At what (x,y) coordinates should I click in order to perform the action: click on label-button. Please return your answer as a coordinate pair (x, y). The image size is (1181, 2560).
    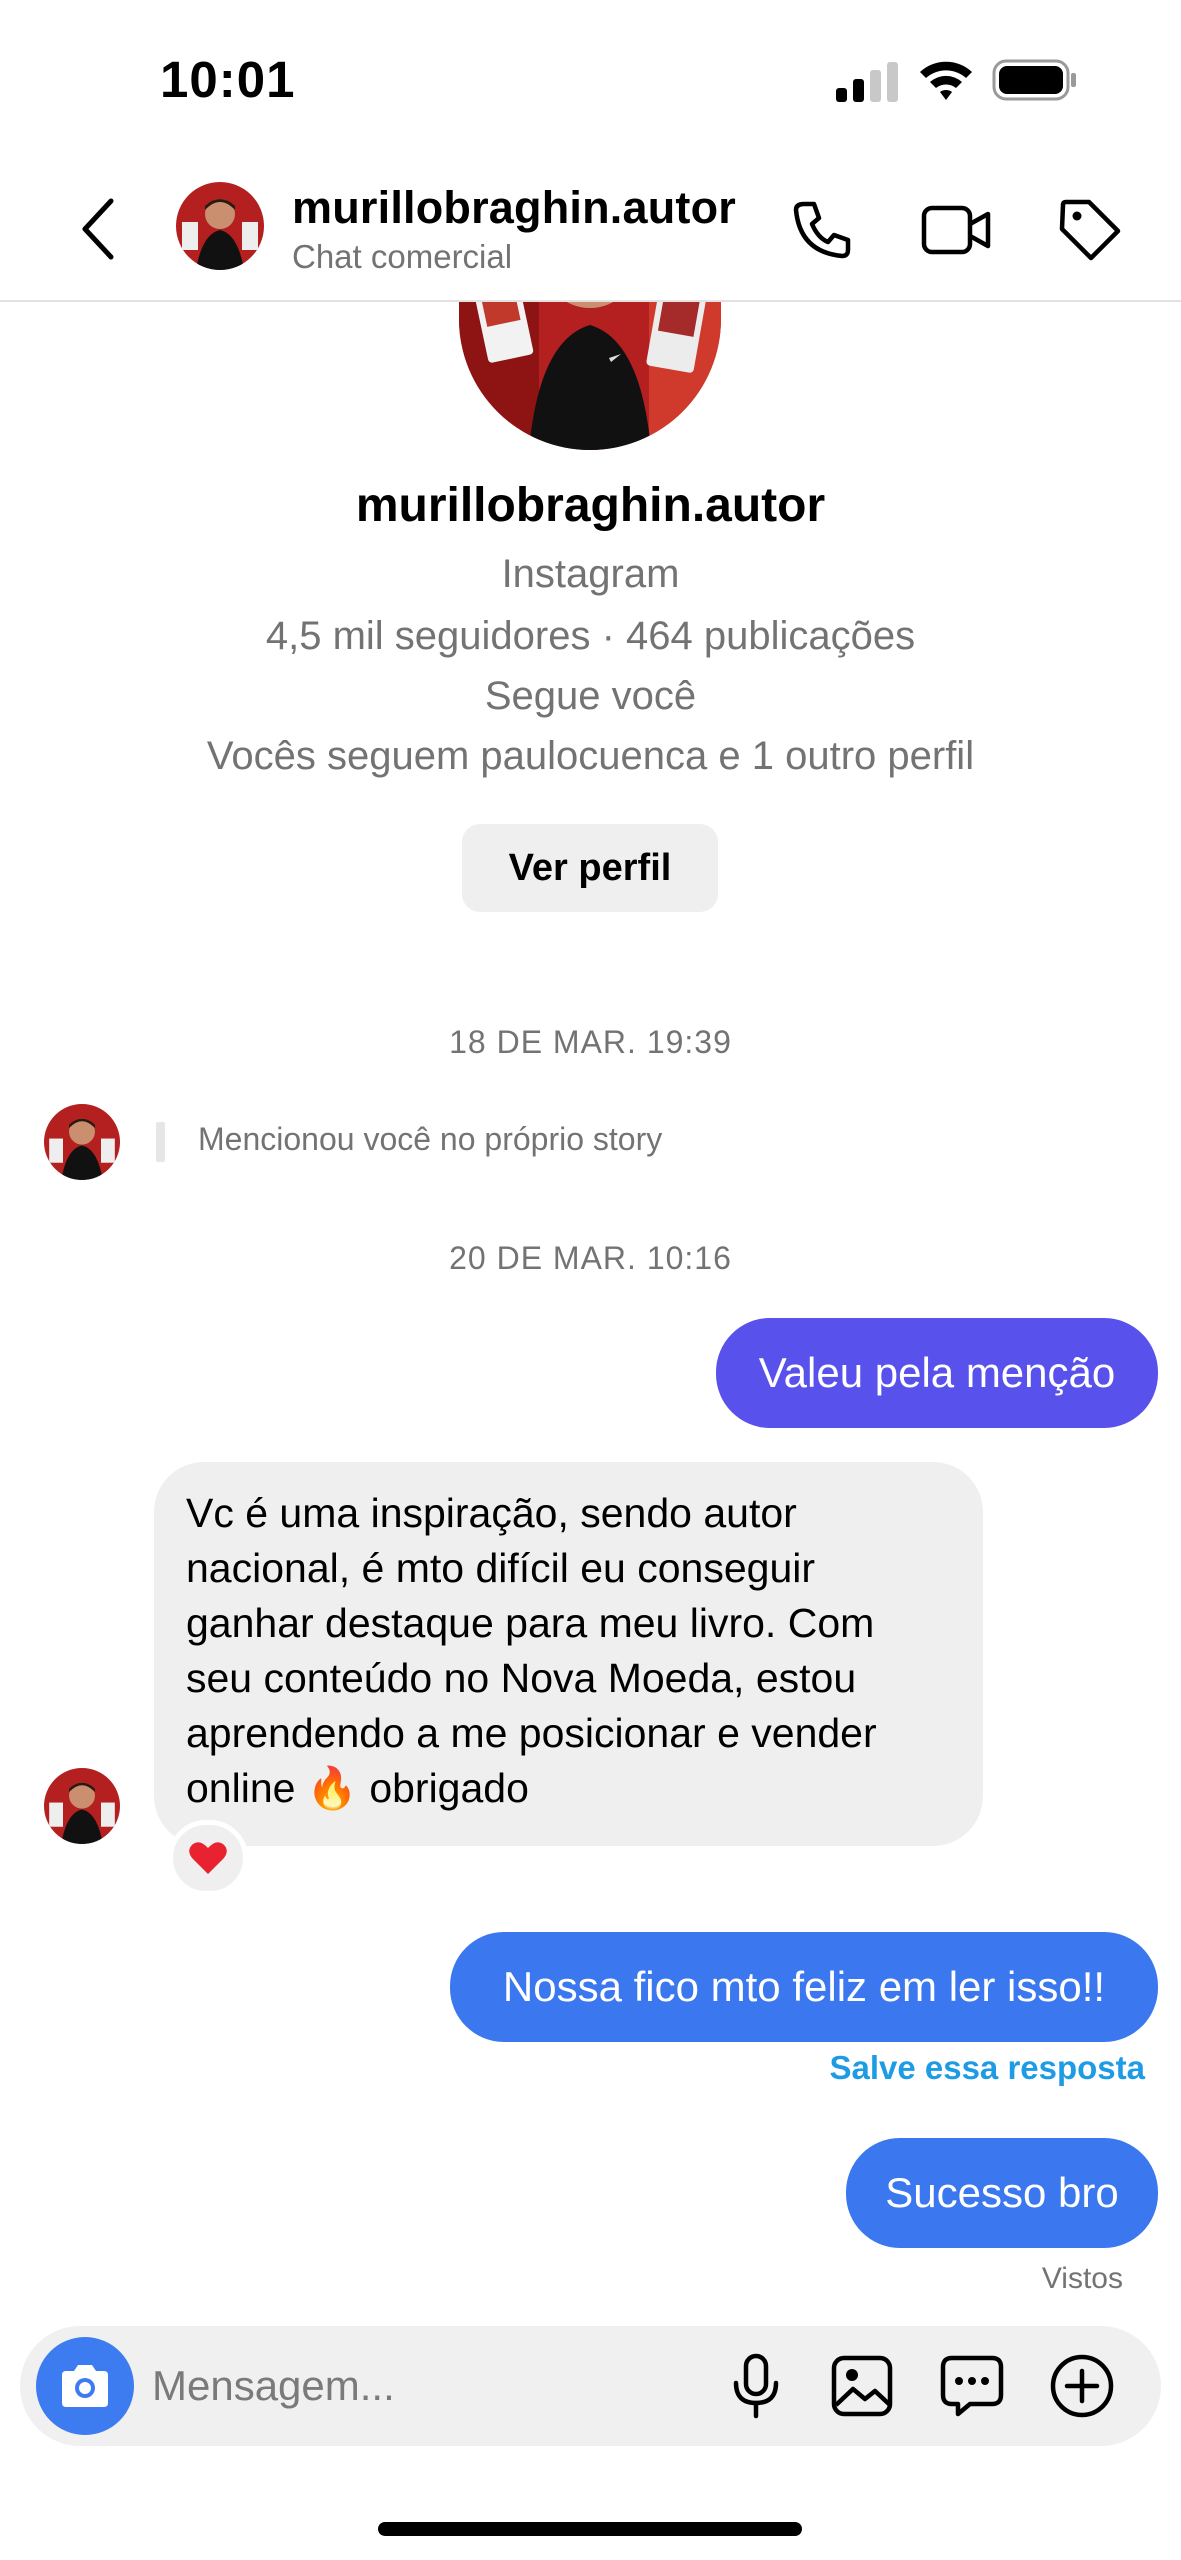
    Looking at the image, I should click on (1090, 230).